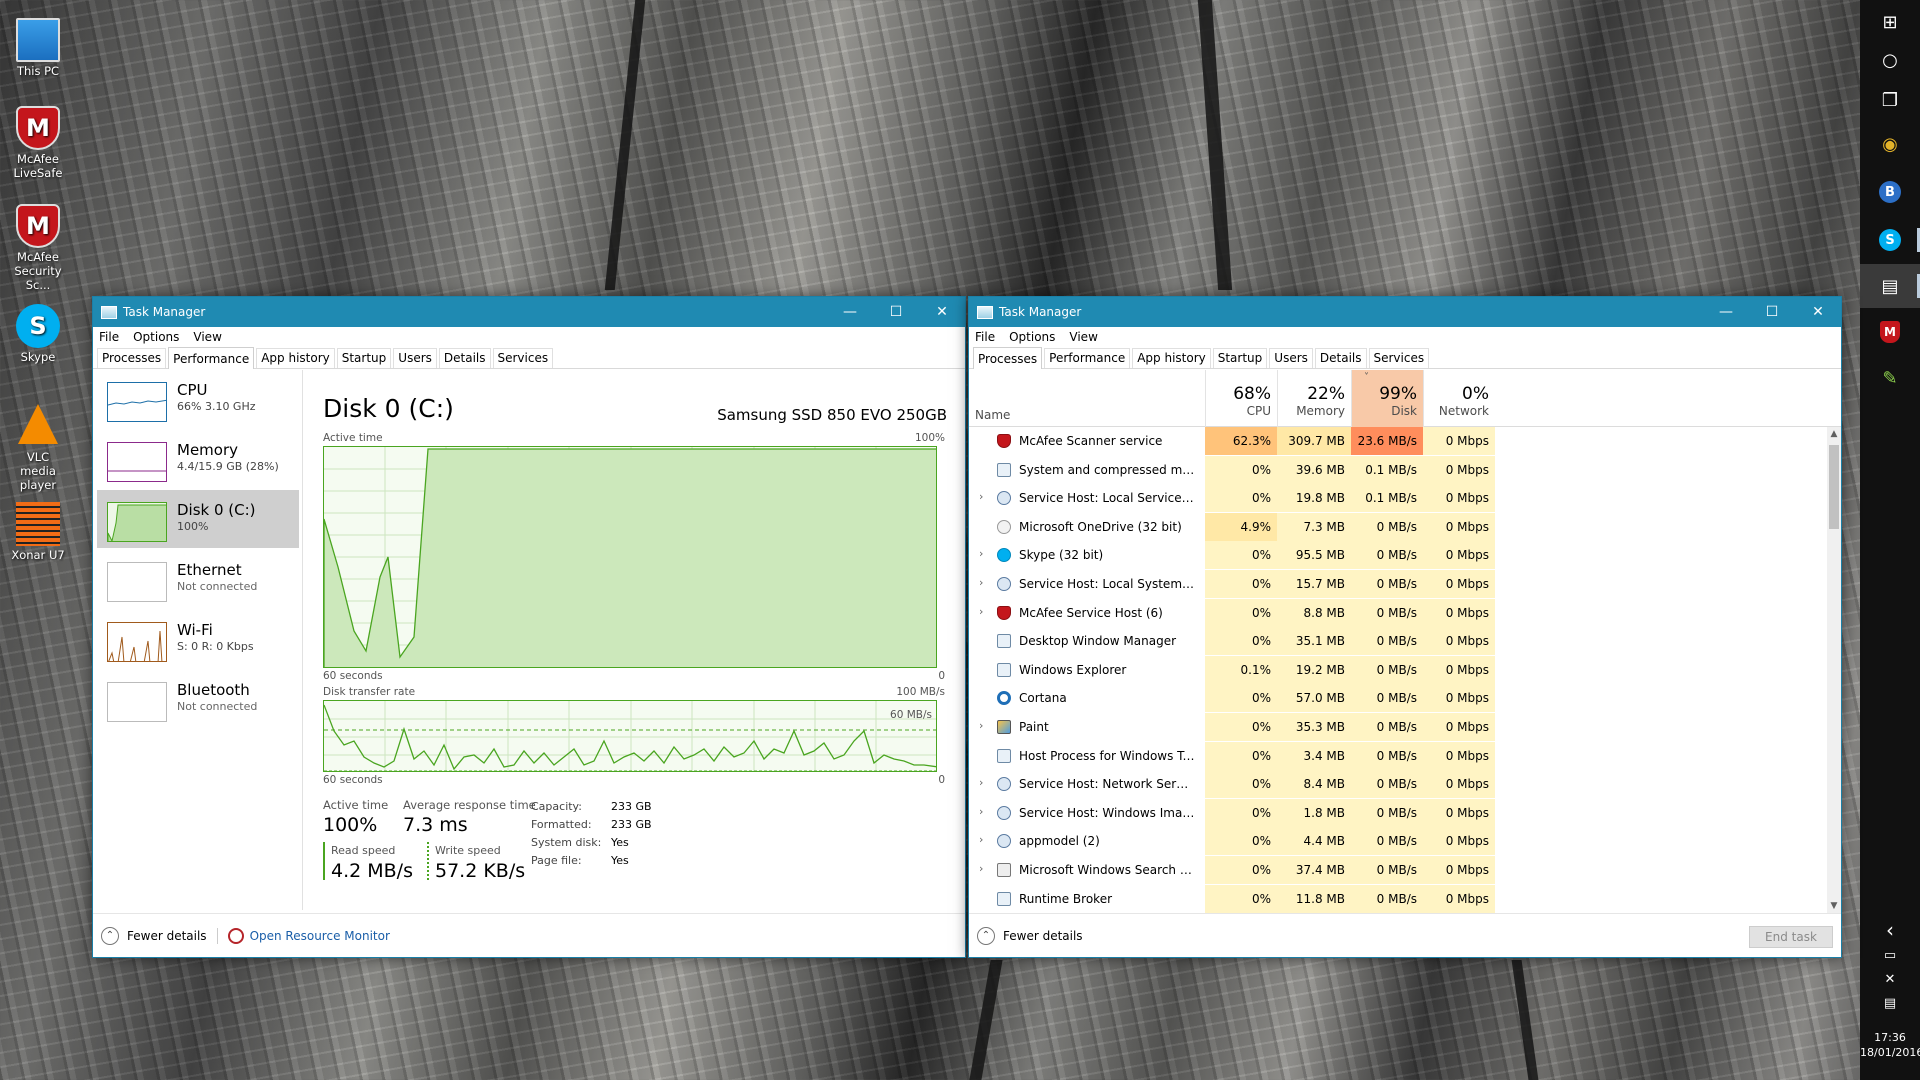  I want to click on taskbar-task-manager: ▤, so click(1890, 286).